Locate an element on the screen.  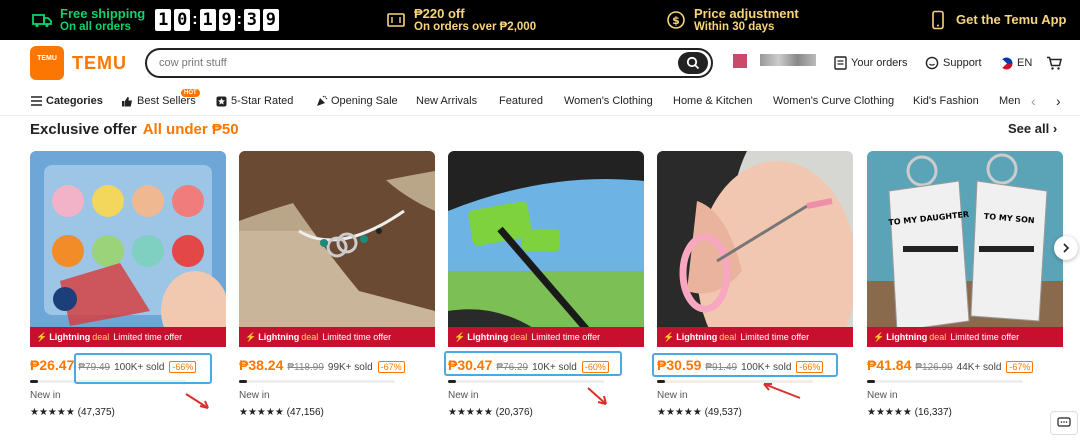
temu-logo: TEMU is located at coordinates (47, 63).